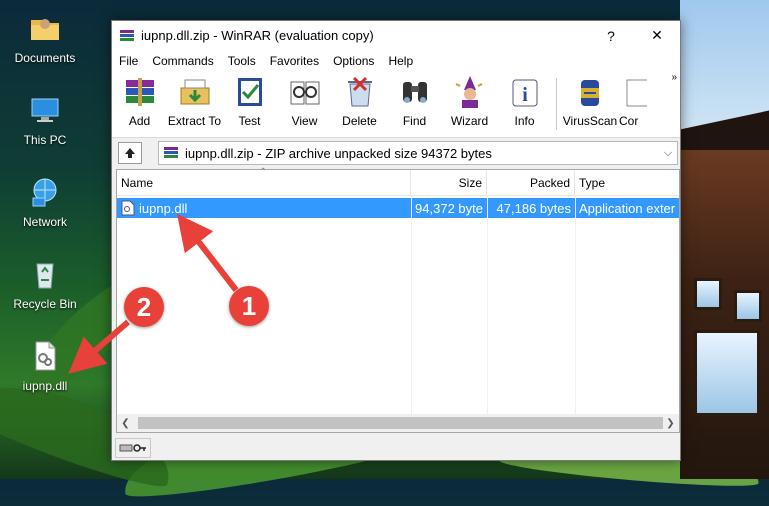 Image resolution: width=769 pixels, height=506 pixels. Describe the element at coordinates (627, 208) in the screenshot. I see `file-type-cell: Application exter` at that location.